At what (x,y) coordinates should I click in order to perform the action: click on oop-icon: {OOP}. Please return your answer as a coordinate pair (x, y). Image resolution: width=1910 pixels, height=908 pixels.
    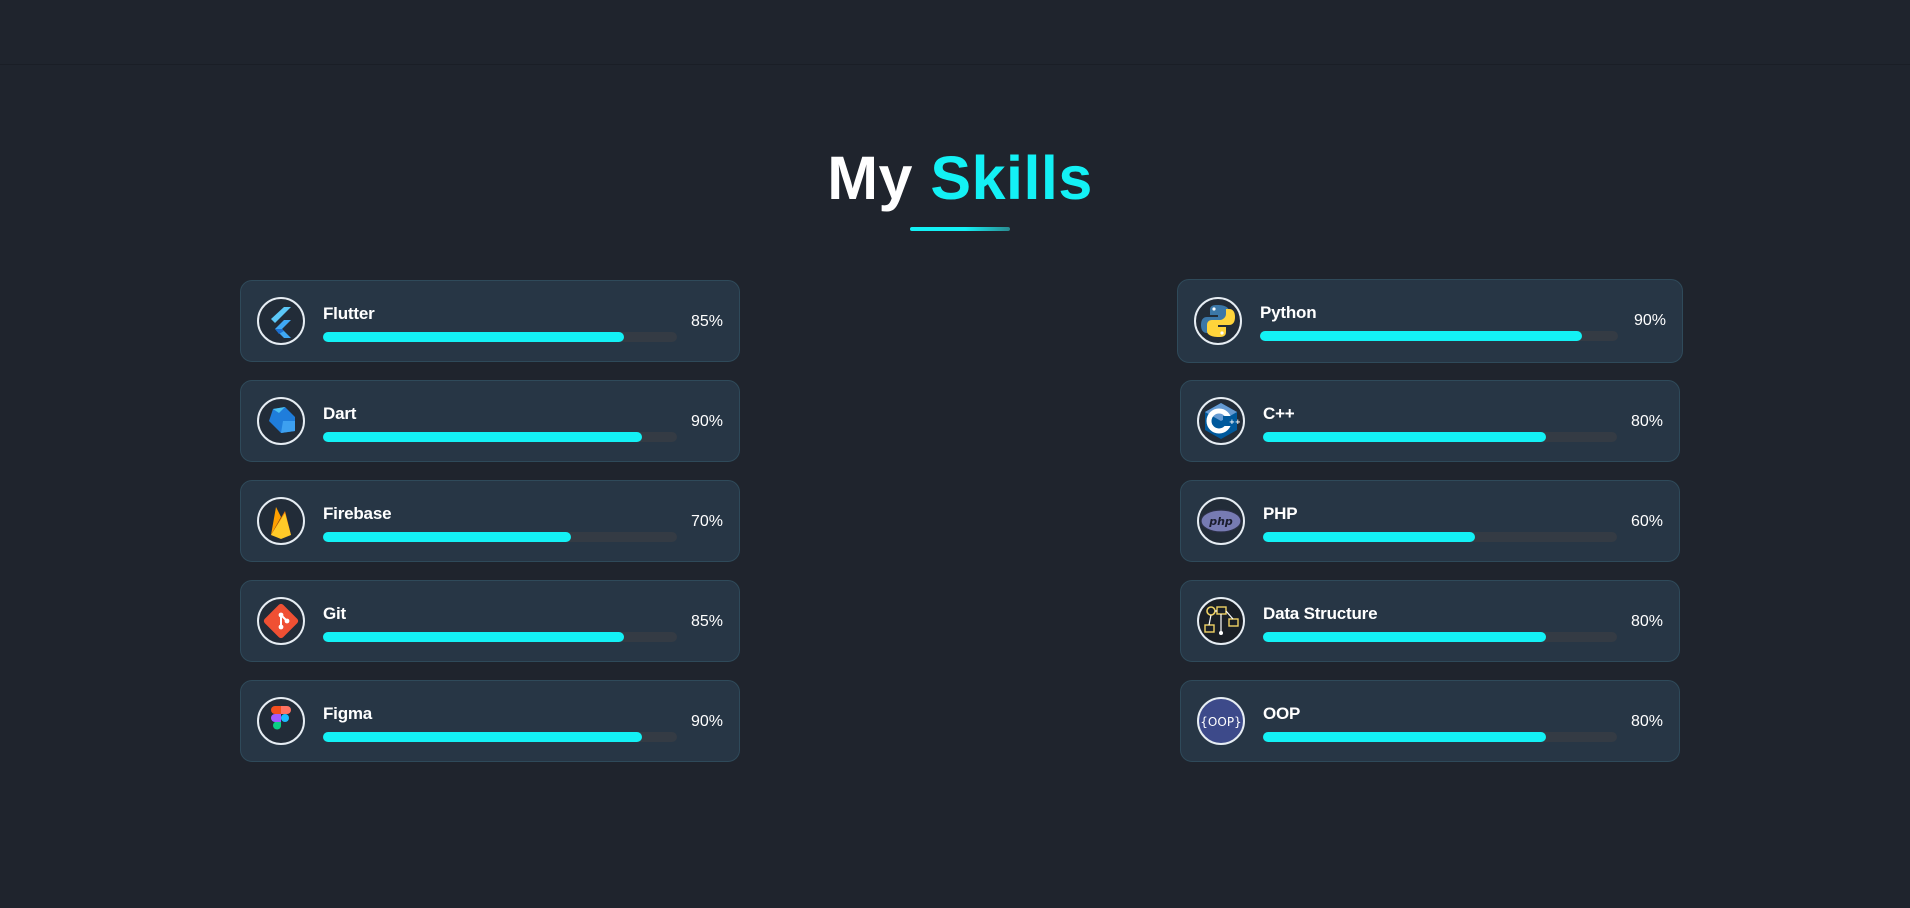
    Looking at the image, I should click on (1221, 721).